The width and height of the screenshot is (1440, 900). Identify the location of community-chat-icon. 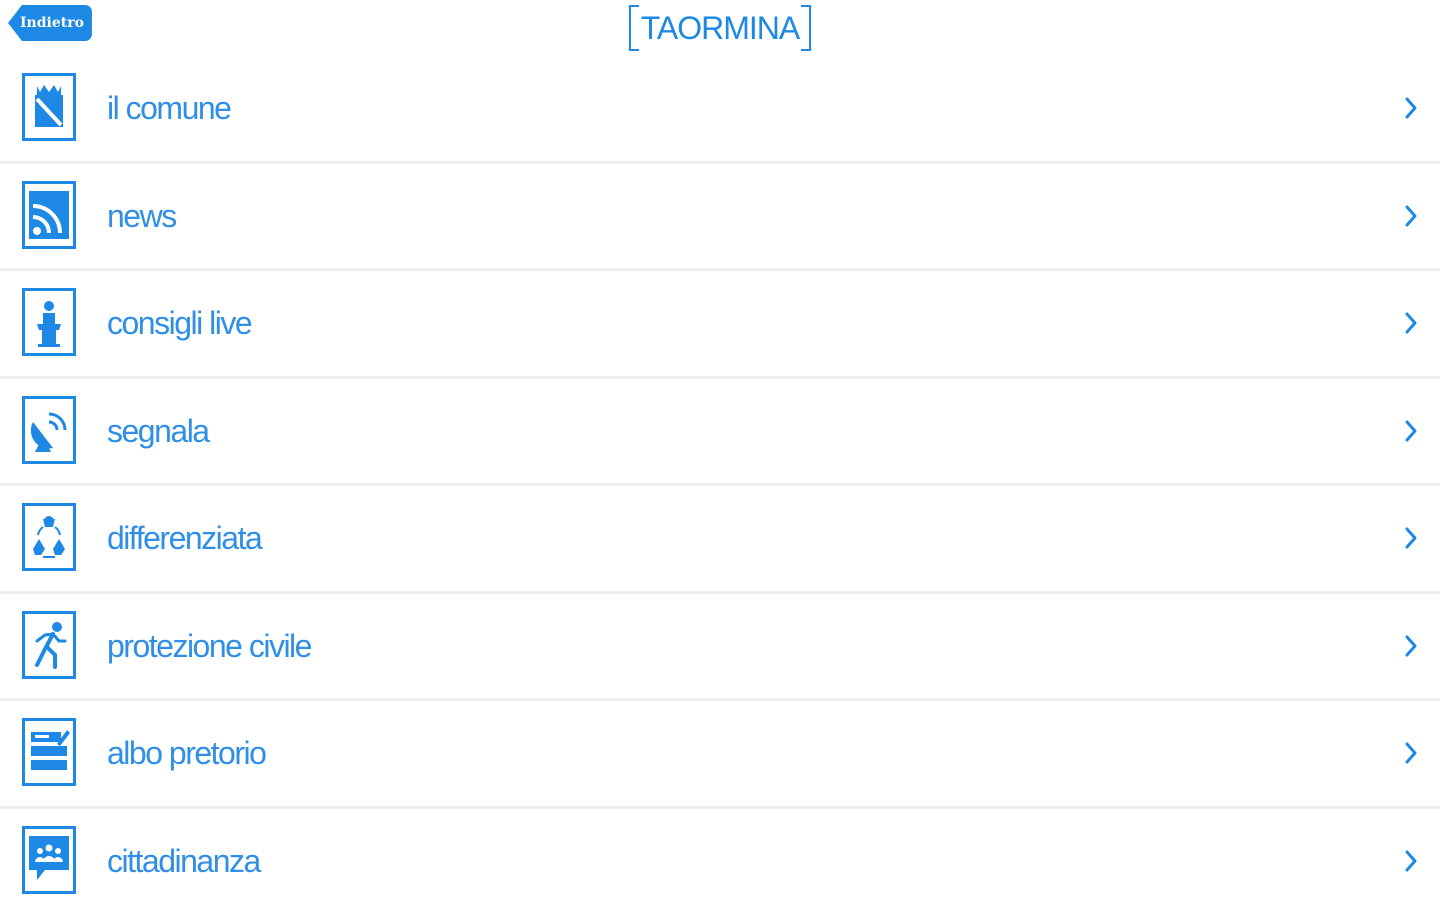
(49, 859).